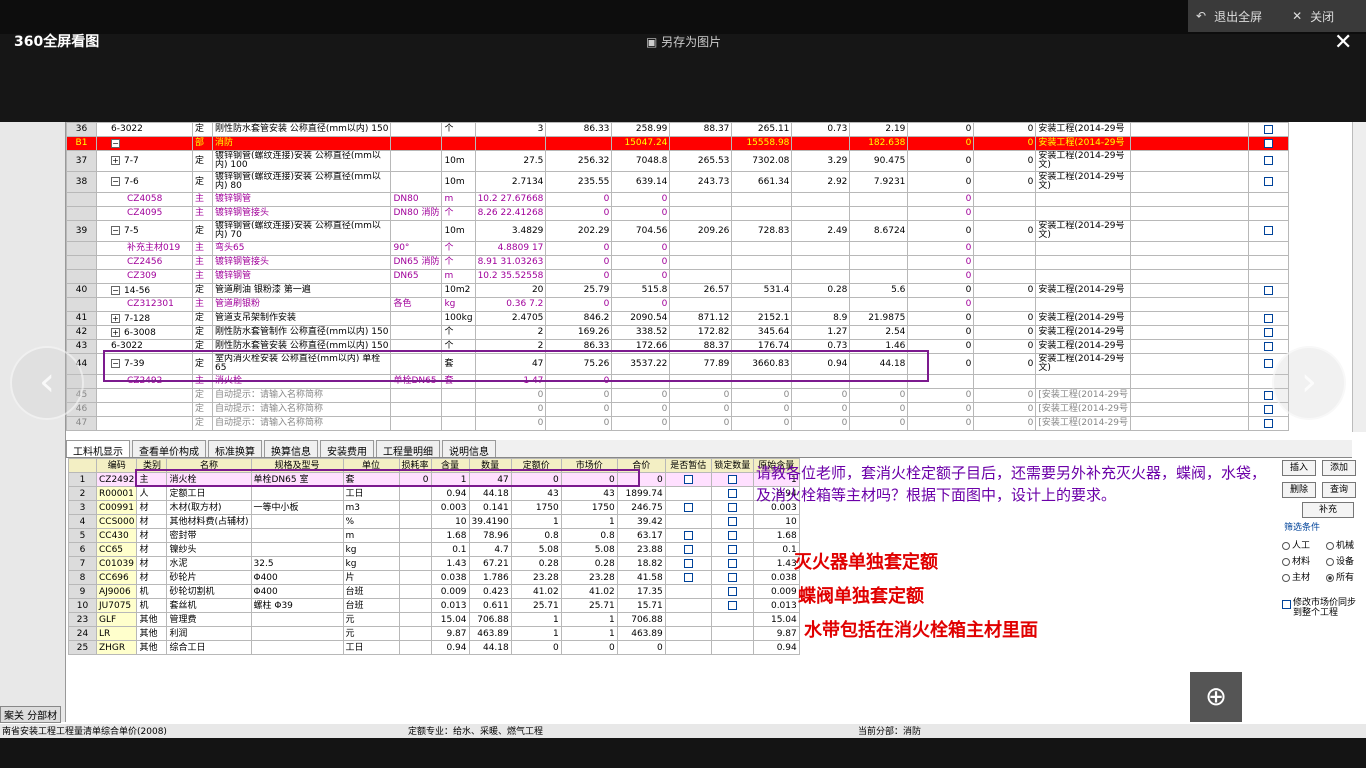  Describe the element at coordinates (82, 479) in the screenshot. I see `resource-cell: 1` at that location.